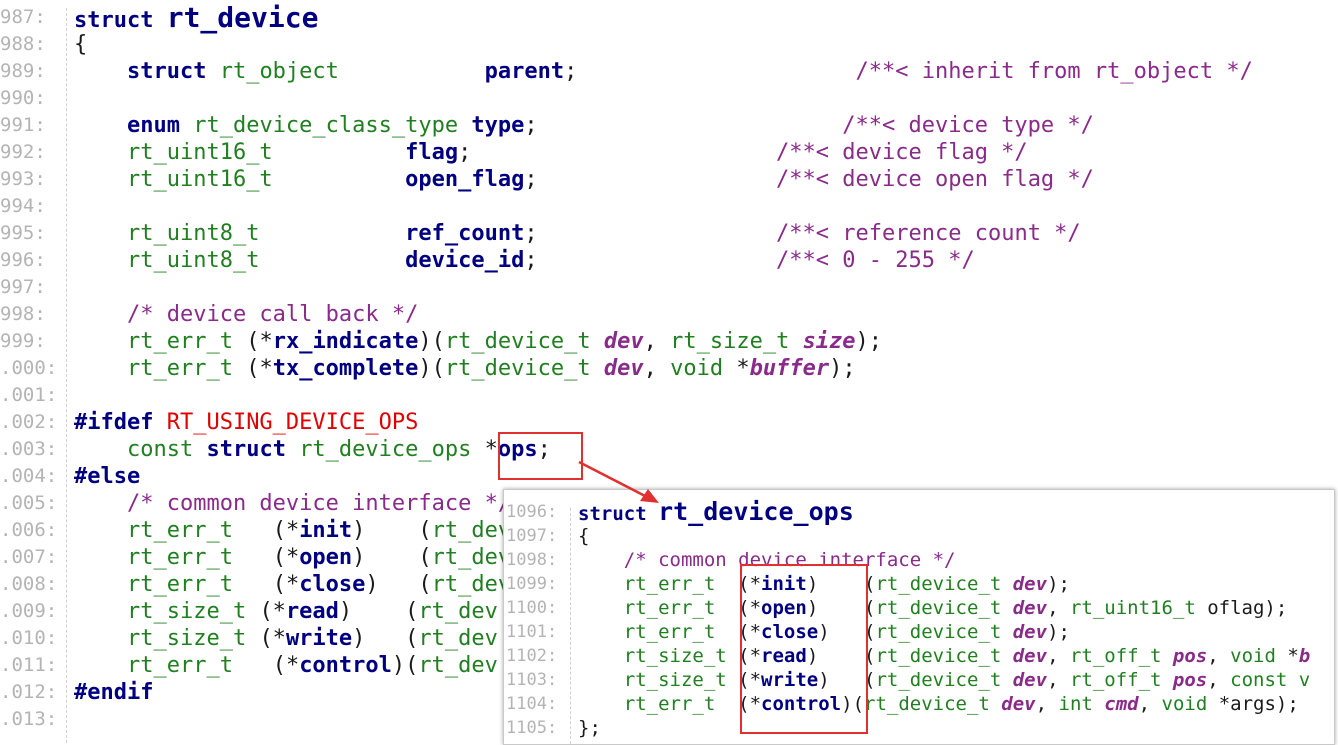 The image size is (1338, 745). I want to click on code-line: rt_err_t (*init) (rt_dev, so click(292, 530).